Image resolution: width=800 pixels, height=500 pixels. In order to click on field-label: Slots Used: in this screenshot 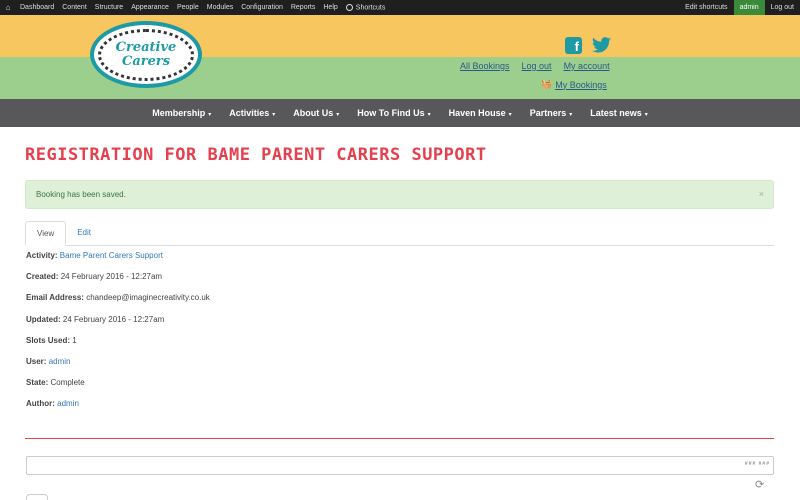, I will do `click(48, 340)`.